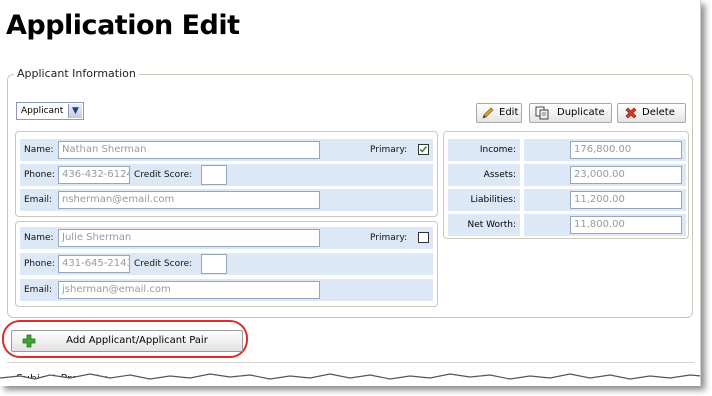 The image size is (712, 396). What do you see at coordinates (29, 341) in the screenshot?
I see `plus-icon` at bounding box center [29, 341].